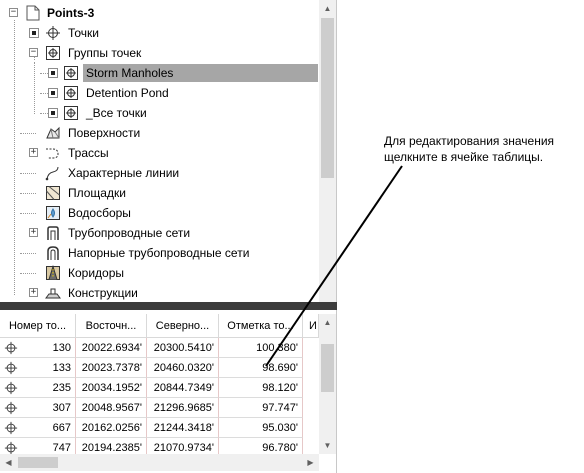 The width and height of the screenshot is (584, 473). I want to click on cell-elevation: 95.030', so click(261, 428).